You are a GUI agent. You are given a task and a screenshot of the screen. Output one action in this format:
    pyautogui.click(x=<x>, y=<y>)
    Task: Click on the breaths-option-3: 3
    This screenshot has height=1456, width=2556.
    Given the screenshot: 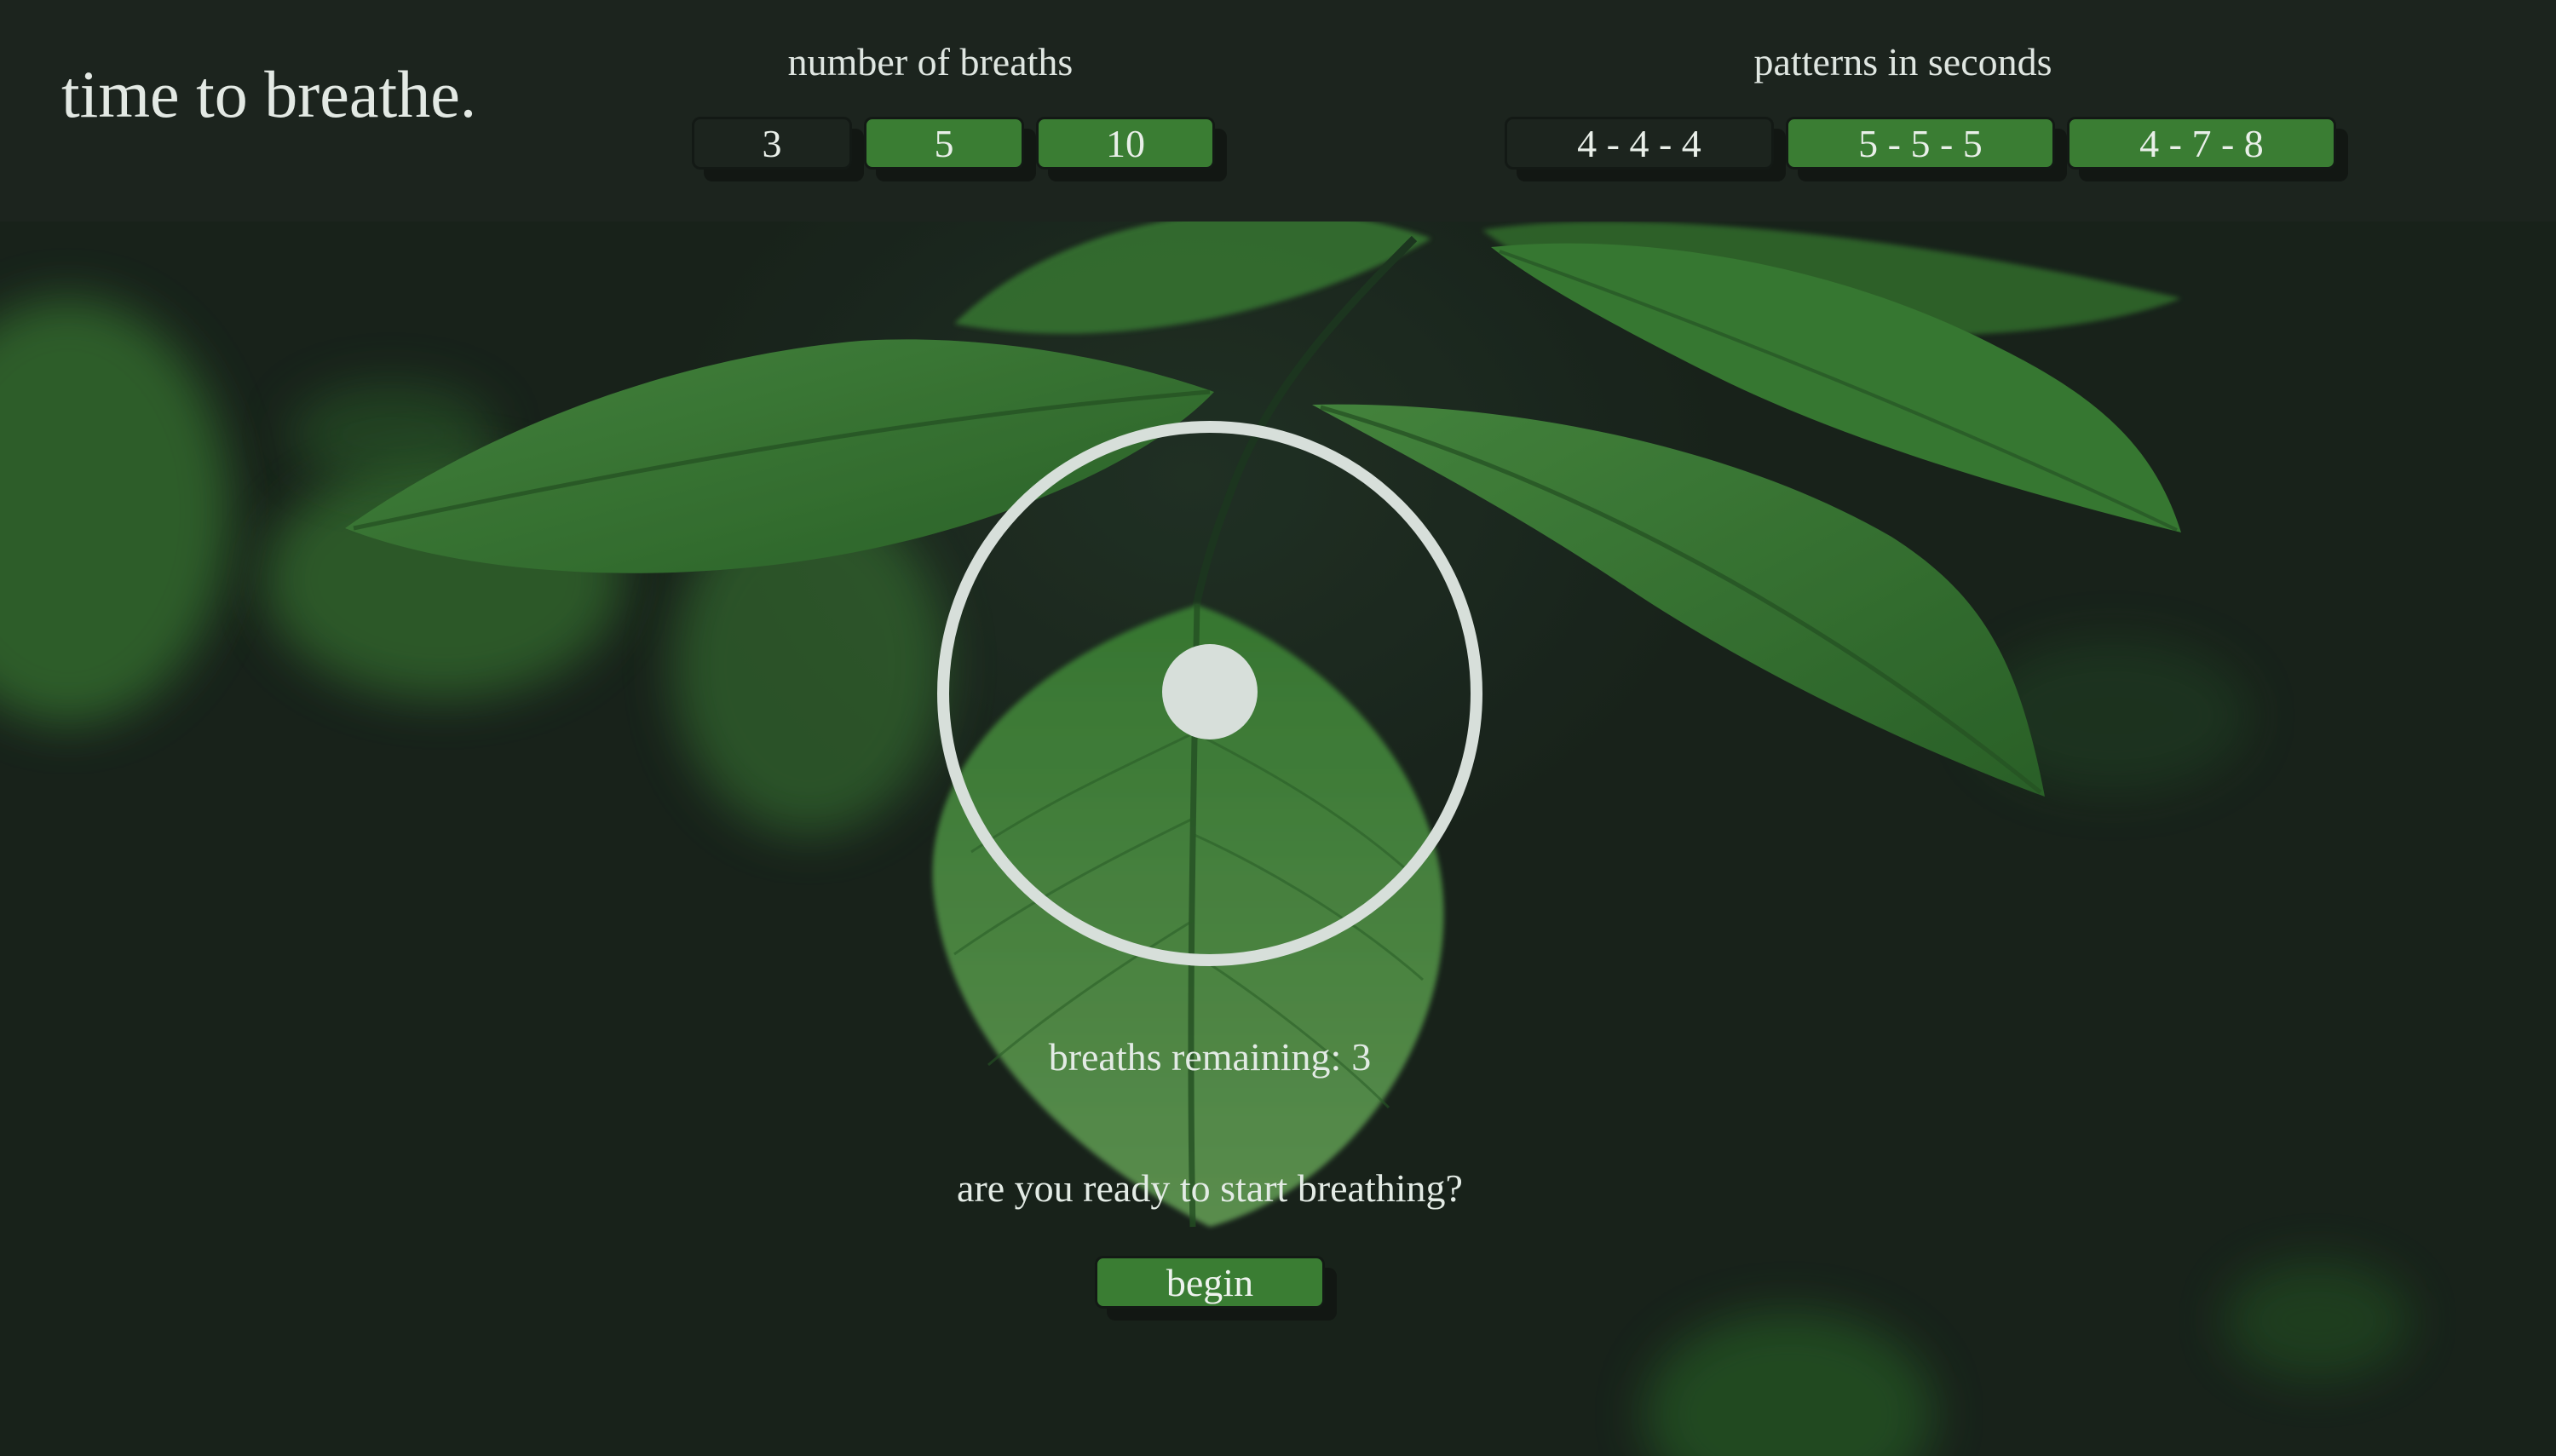 What is the action you would take?
    pyautogui.click(x=772, y=143)
    